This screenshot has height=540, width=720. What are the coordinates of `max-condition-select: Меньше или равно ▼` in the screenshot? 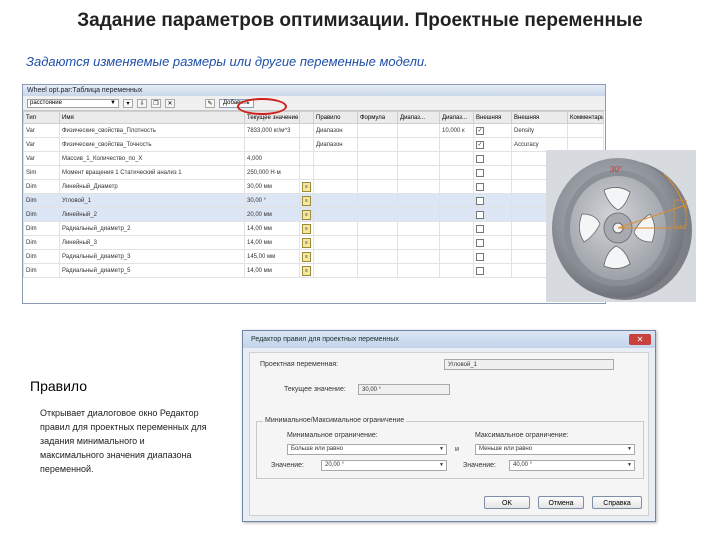 It's located at (555, 449).